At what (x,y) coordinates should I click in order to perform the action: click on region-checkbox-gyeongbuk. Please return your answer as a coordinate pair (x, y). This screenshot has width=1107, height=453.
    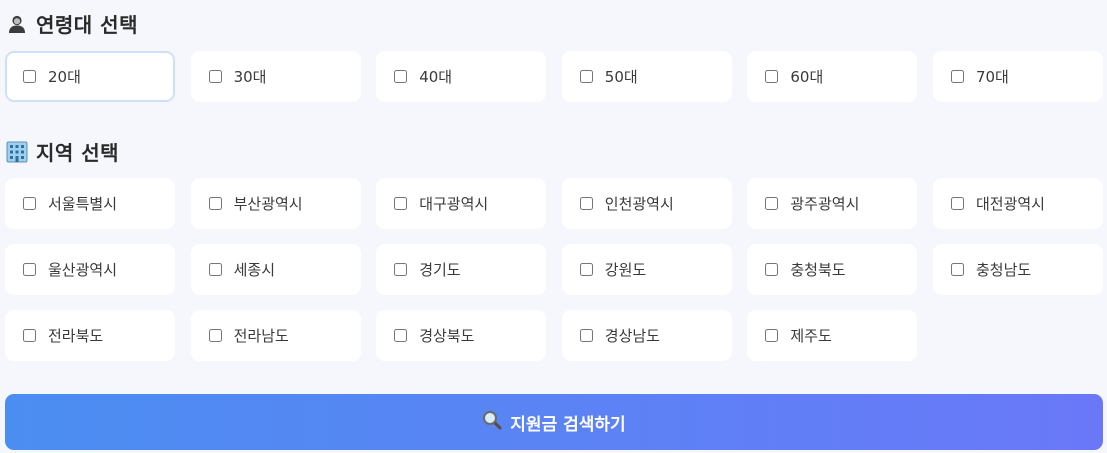
    Looking at the image, I should click on (401, 335).